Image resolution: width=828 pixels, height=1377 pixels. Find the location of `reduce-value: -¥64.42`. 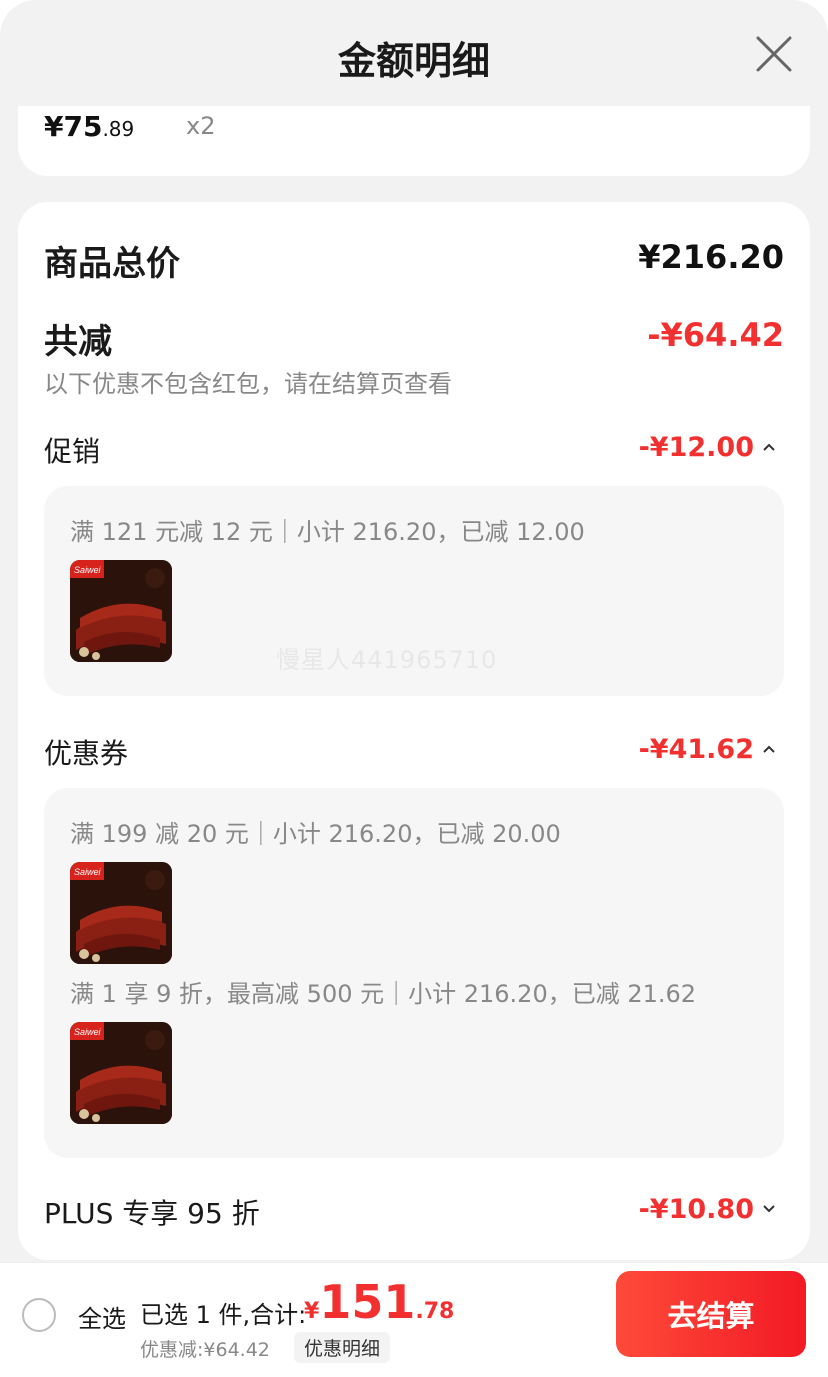

reduce-value: -¥64.42 is located at coordinates (715, 335).